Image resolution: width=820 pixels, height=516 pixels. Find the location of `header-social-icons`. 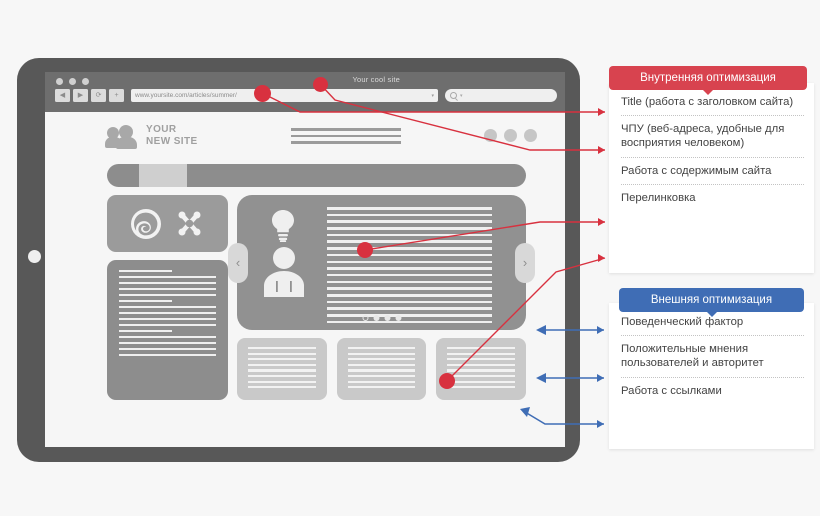

header-social-icons is located at coordinates (510, 135).